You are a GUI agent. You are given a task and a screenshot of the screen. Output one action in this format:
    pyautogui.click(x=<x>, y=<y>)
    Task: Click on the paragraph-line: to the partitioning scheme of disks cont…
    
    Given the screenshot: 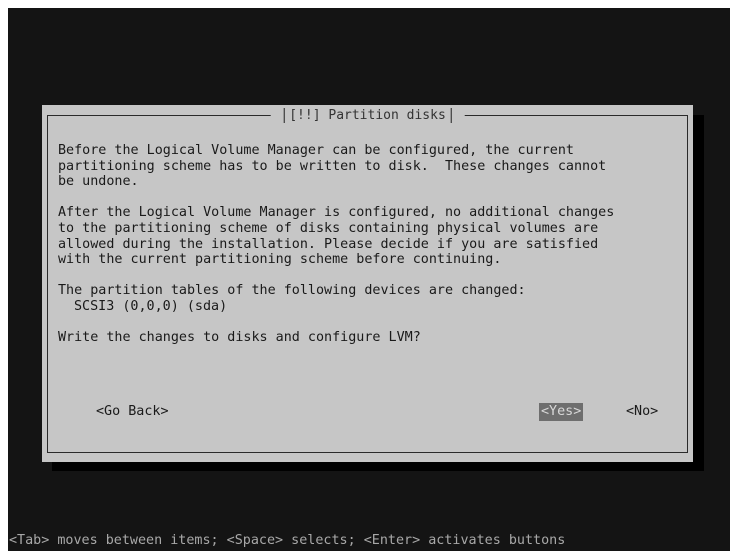 What is the action you would take?
    pyautogui.click(x=328, y=228)
    